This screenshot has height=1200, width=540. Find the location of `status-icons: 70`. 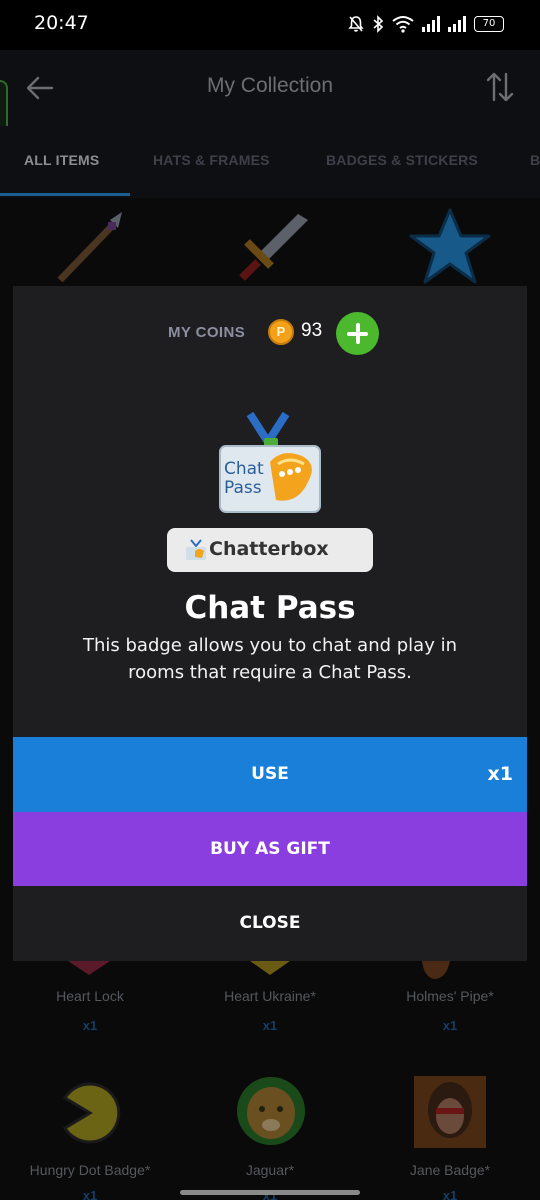

status-icons: 70 is located at coordinates (426, 24).